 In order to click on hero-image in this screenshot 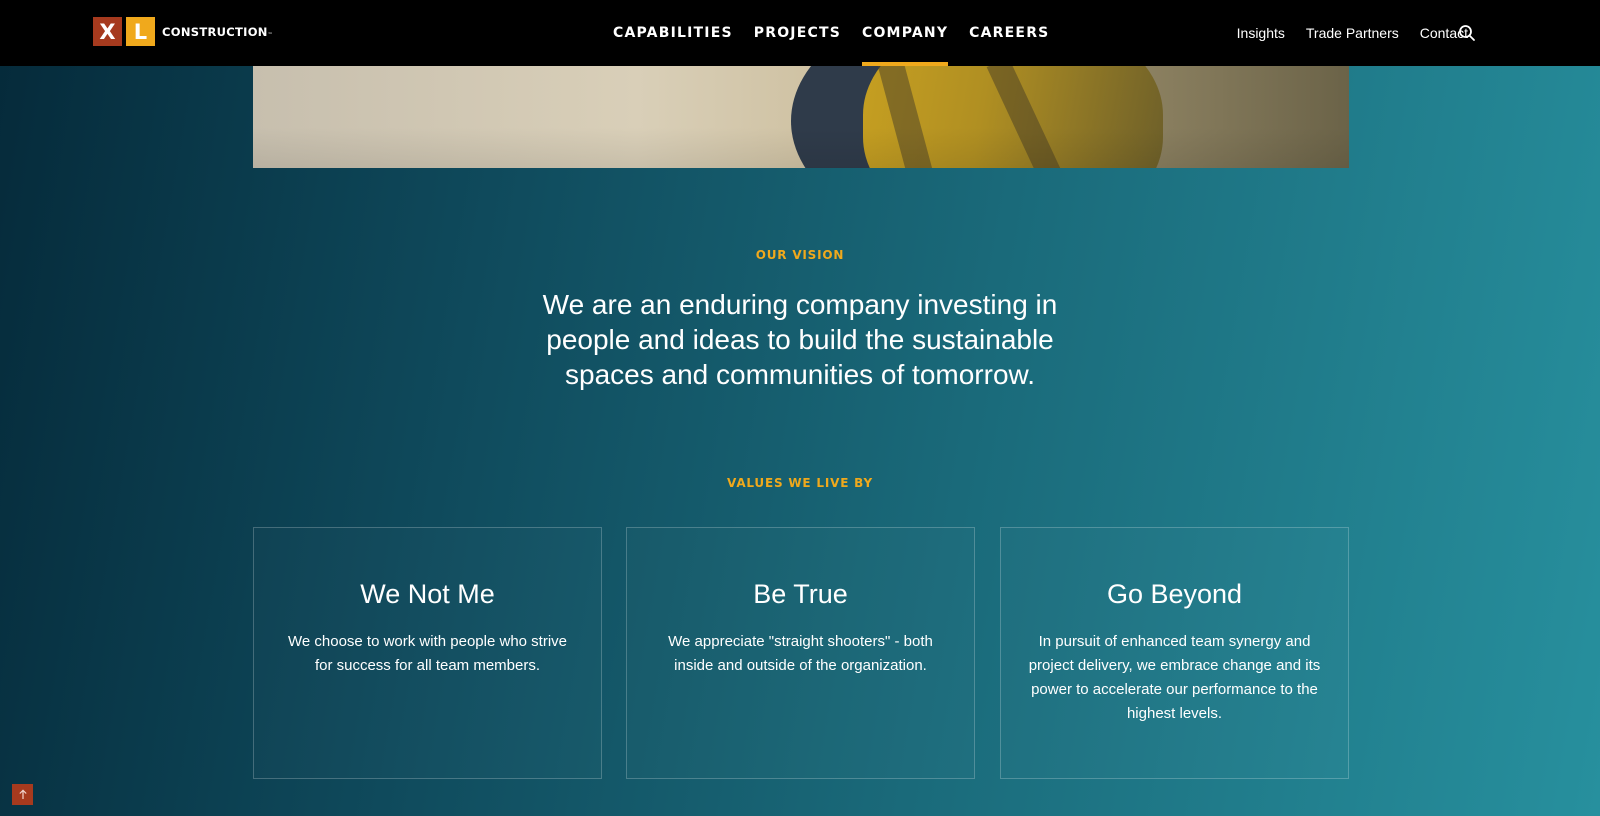, I will do `click(801, 117)`.